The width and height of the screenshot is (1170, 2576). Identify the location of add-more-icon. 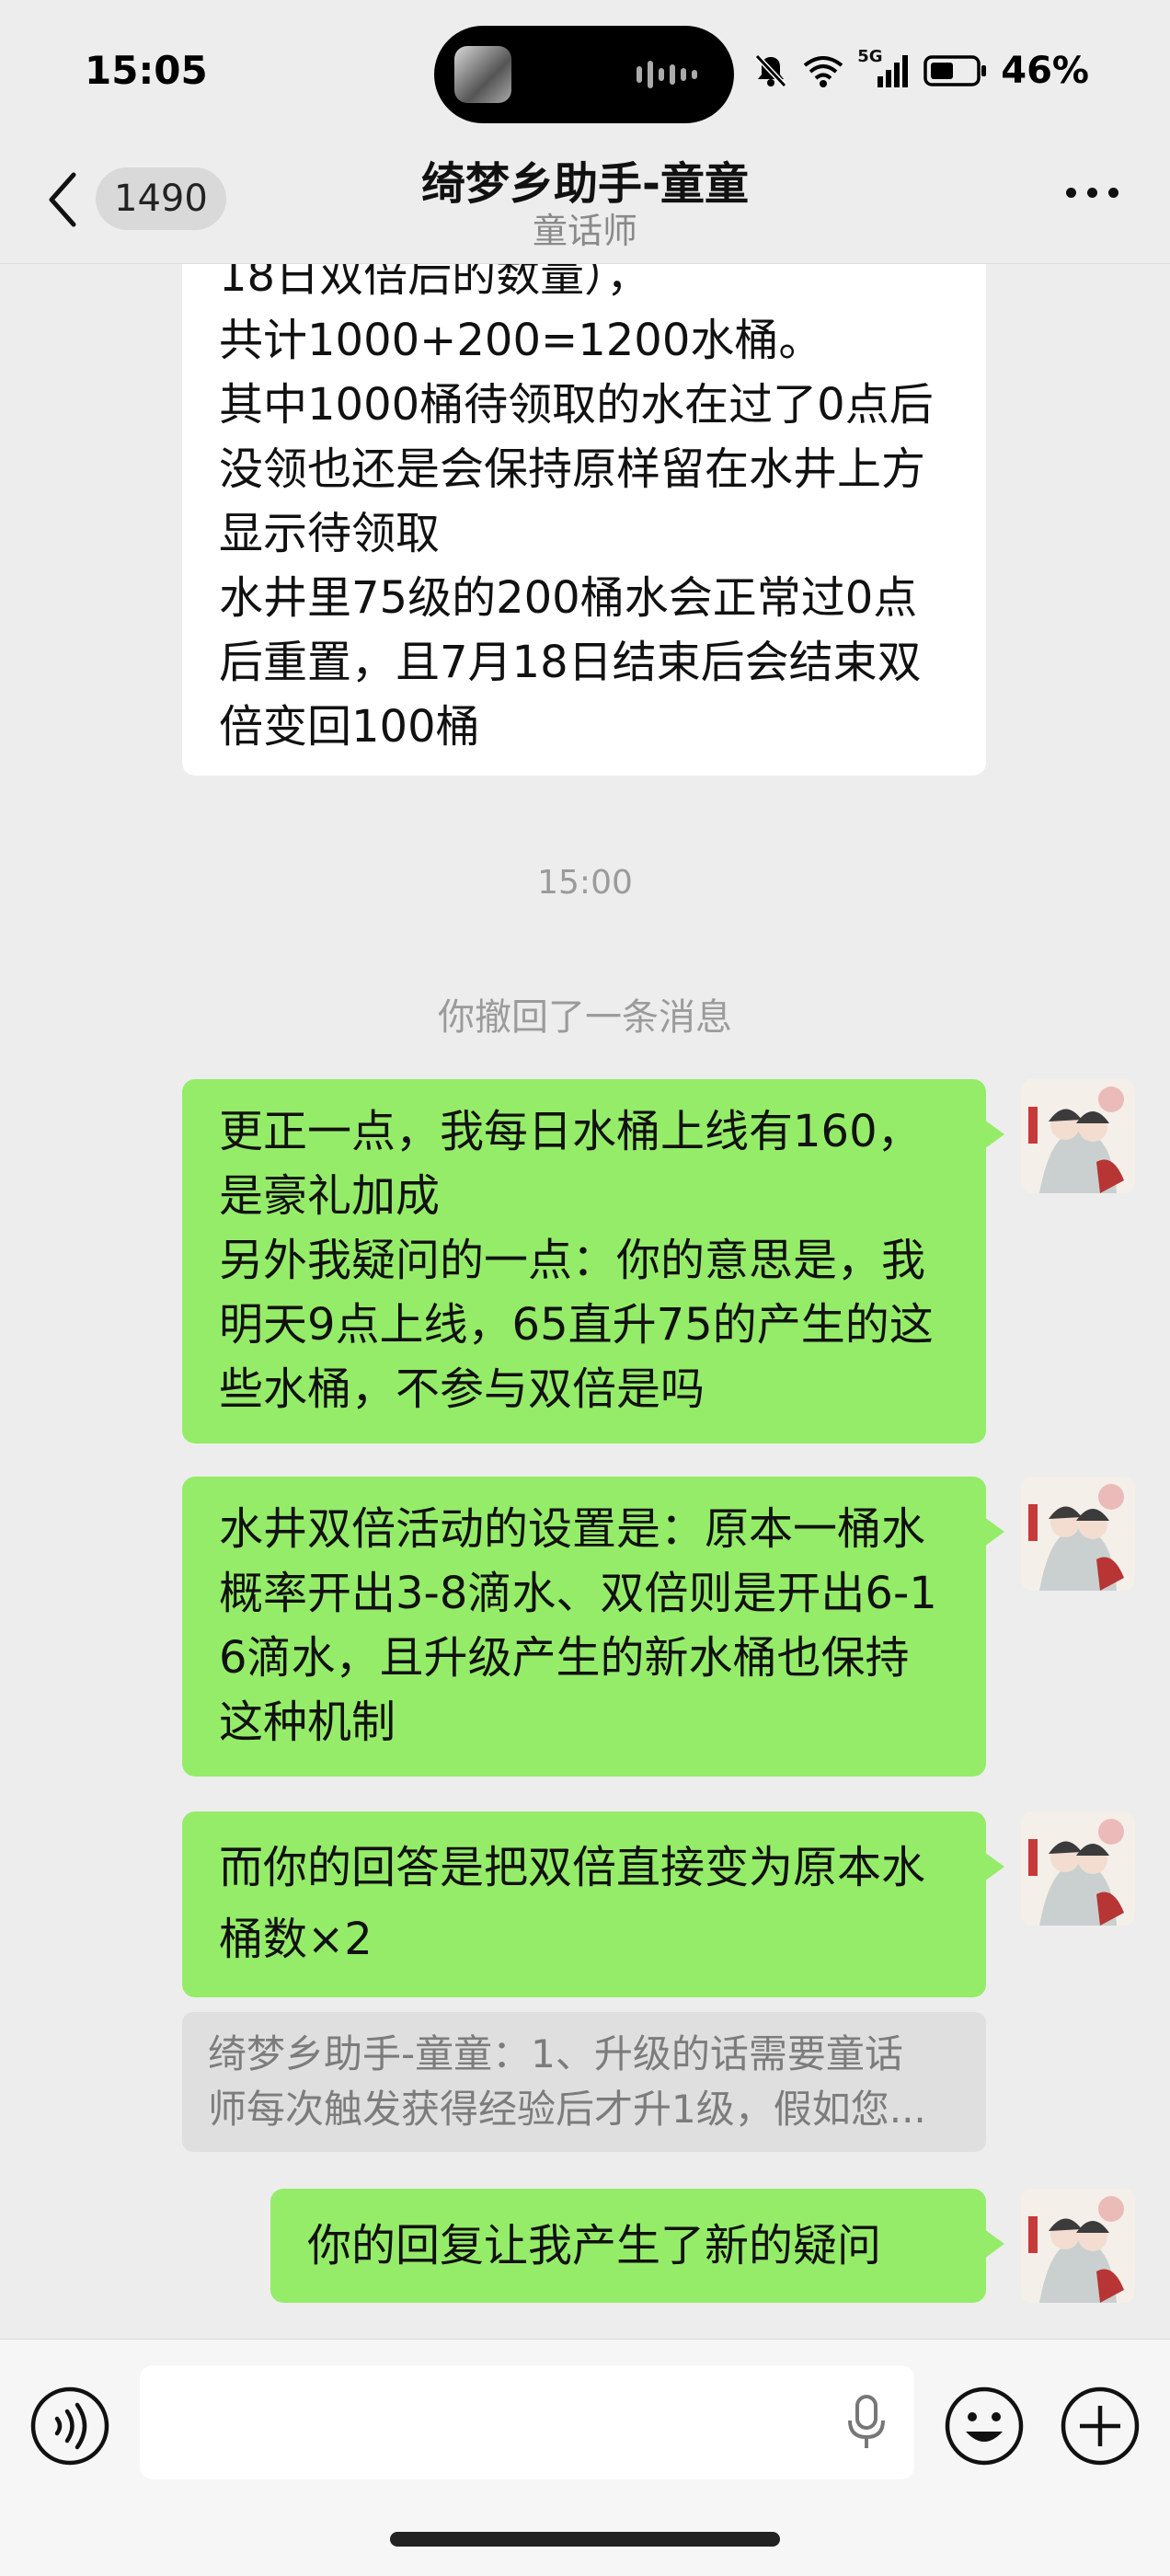
(1100, 2426).